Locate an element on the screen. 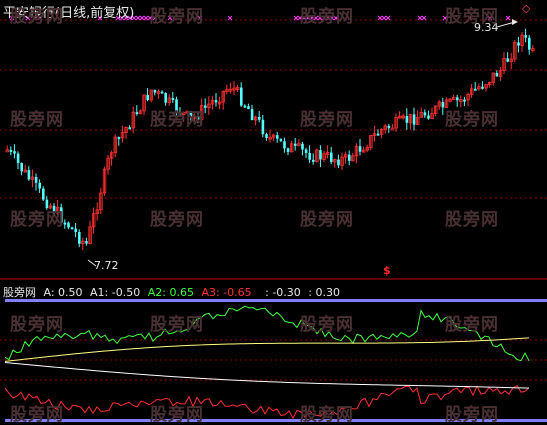 The width and height of the screenshot is (547, 425). indicator-b2: : 0.30 is located at coordinates (324, 292).